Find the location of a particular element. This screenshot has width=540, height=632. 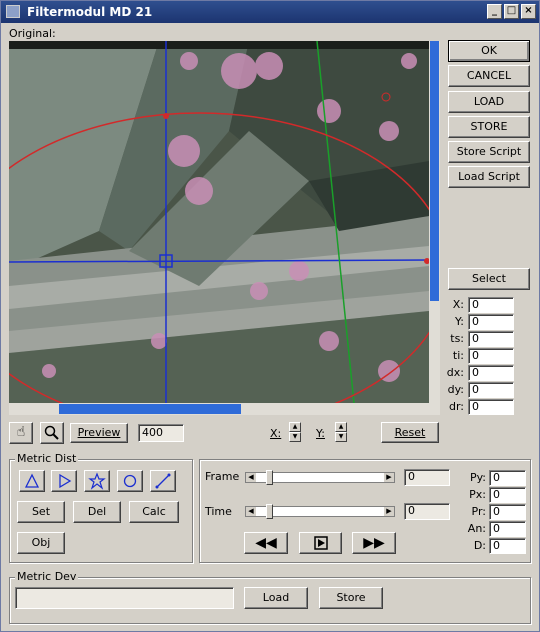

line-tool-icon is located at coordinates (163, 481).